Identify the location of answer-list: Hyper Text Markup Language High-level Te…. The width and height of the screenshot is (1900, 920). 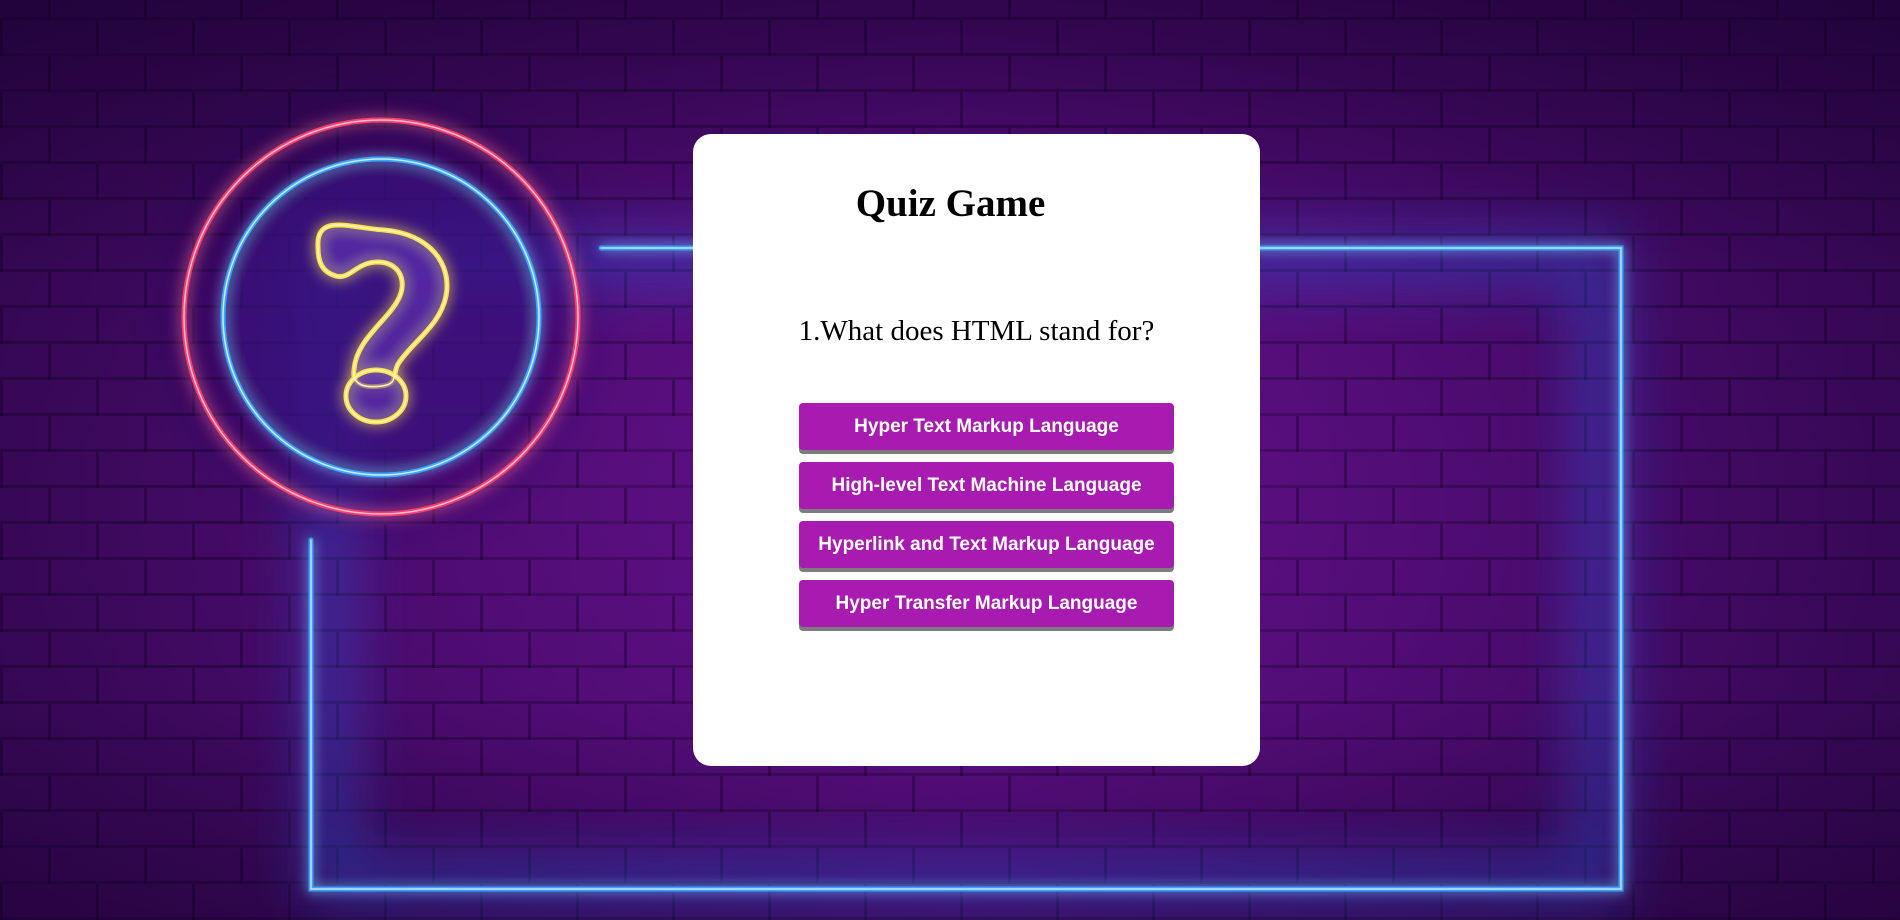
(986, 515).